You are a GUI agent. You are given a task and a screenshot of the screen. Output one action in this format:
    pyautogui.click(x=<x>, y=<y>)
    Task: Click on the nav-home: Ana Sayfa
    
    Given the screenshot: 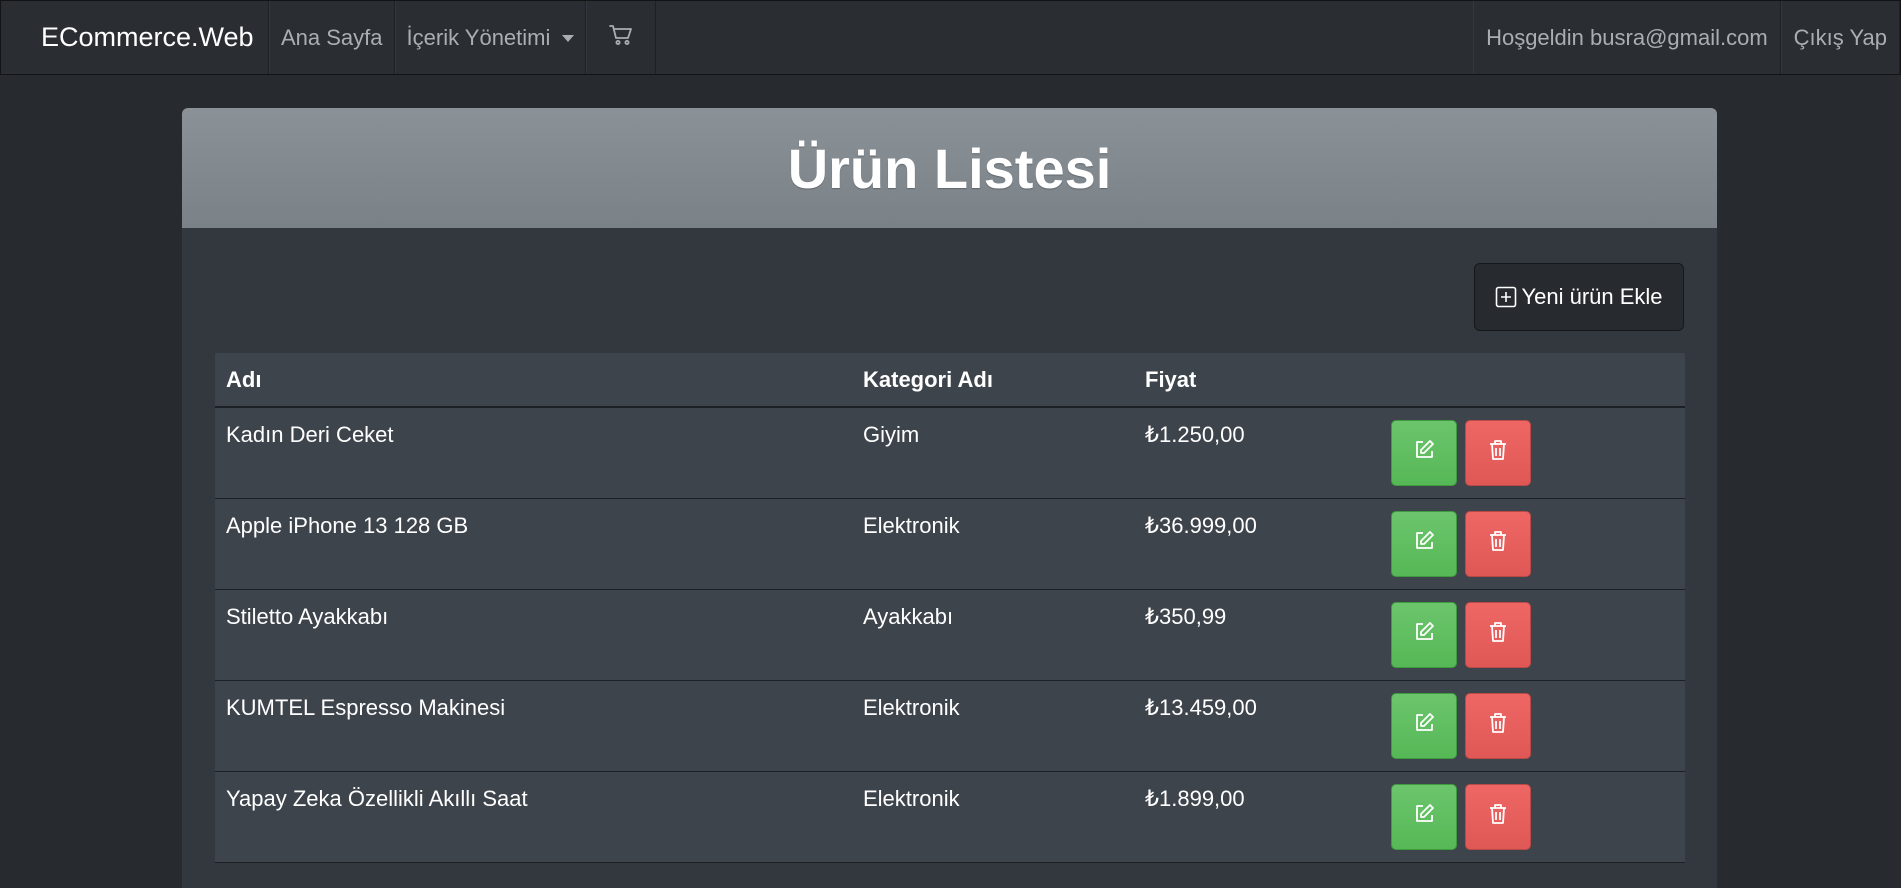 What is the action you would take?
    pyautogui.click(x=332, y=37)
    